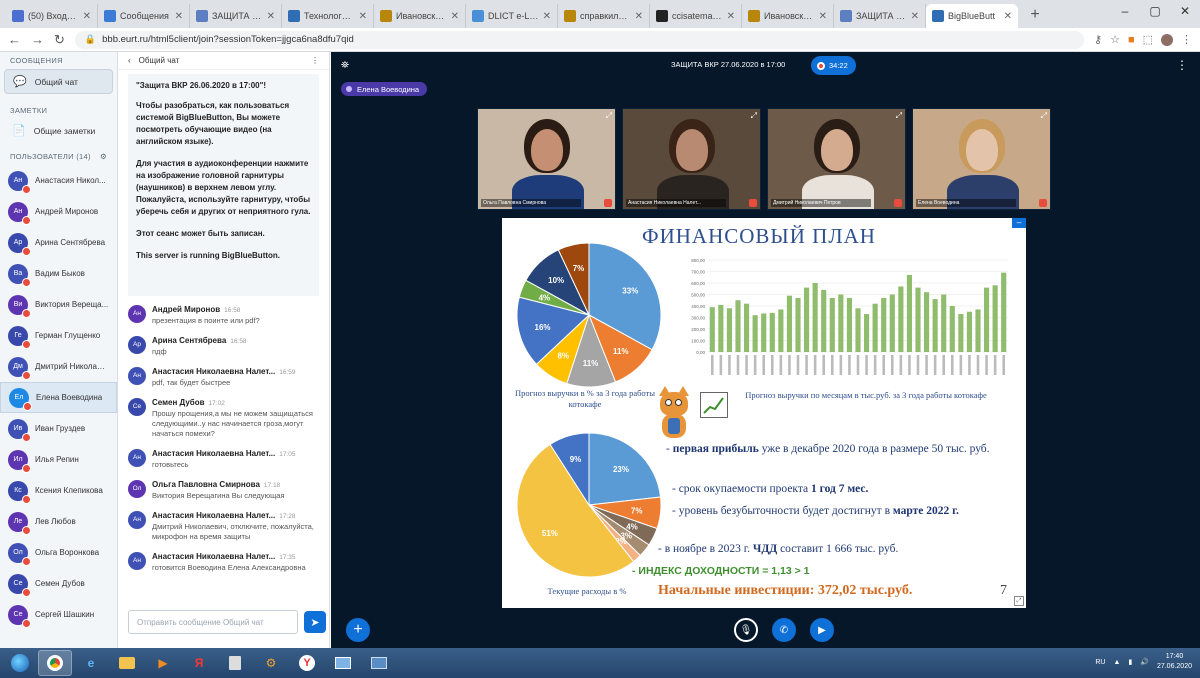 This screenshot has height=678, width=1200. Describe the element at coordinates (1130, 662) in the screenshot. I see `network-icon: ▮` at that location.